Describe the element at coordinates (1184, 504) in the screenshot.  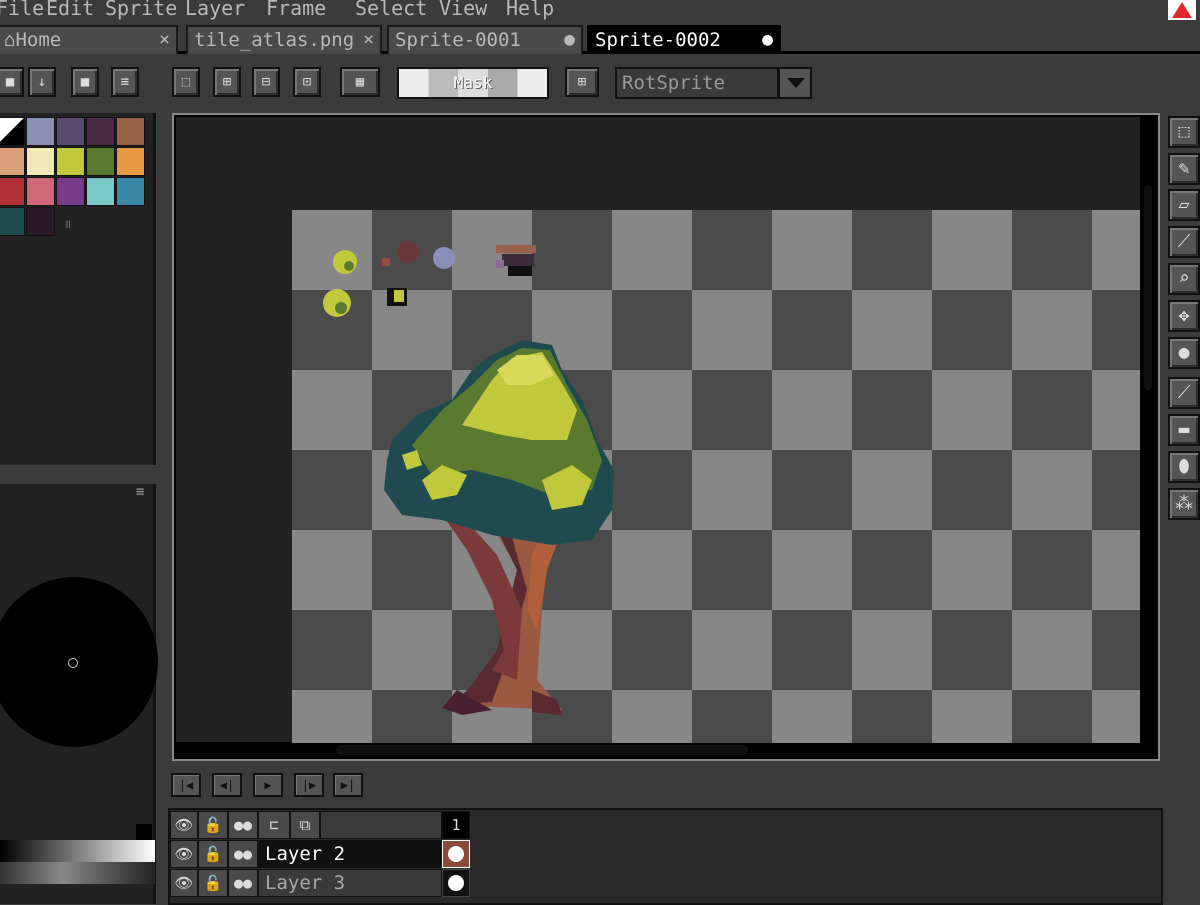
I see `spray-icon: ⁂` at that location.